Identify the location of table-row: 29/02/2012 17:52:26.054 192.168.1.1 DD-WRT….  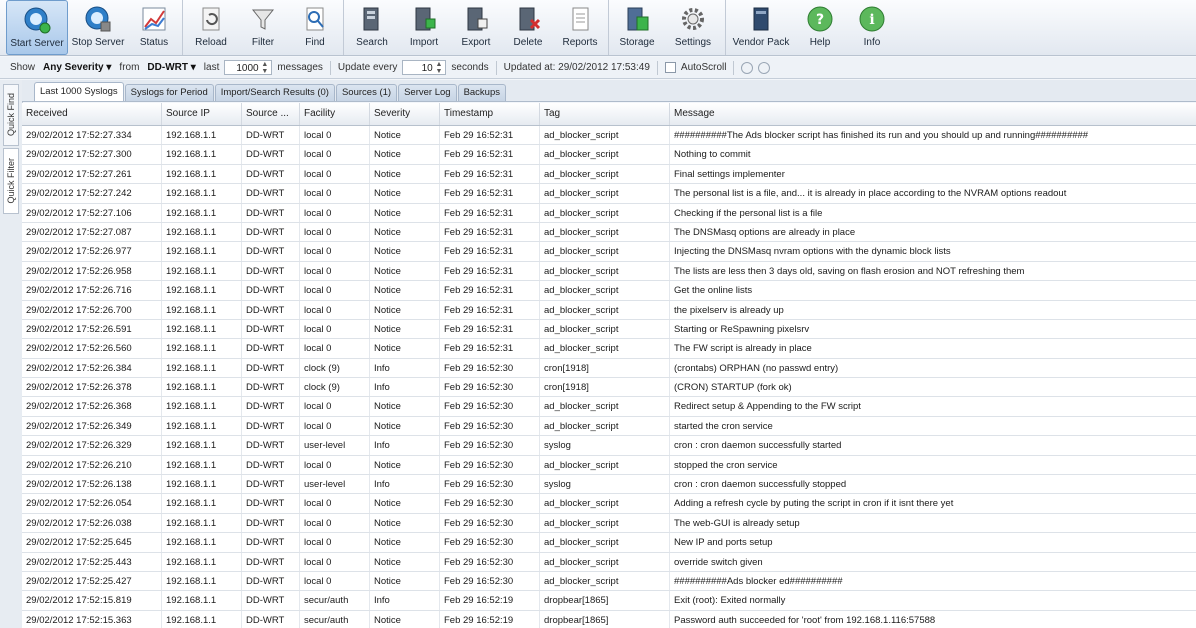
(609, 504).